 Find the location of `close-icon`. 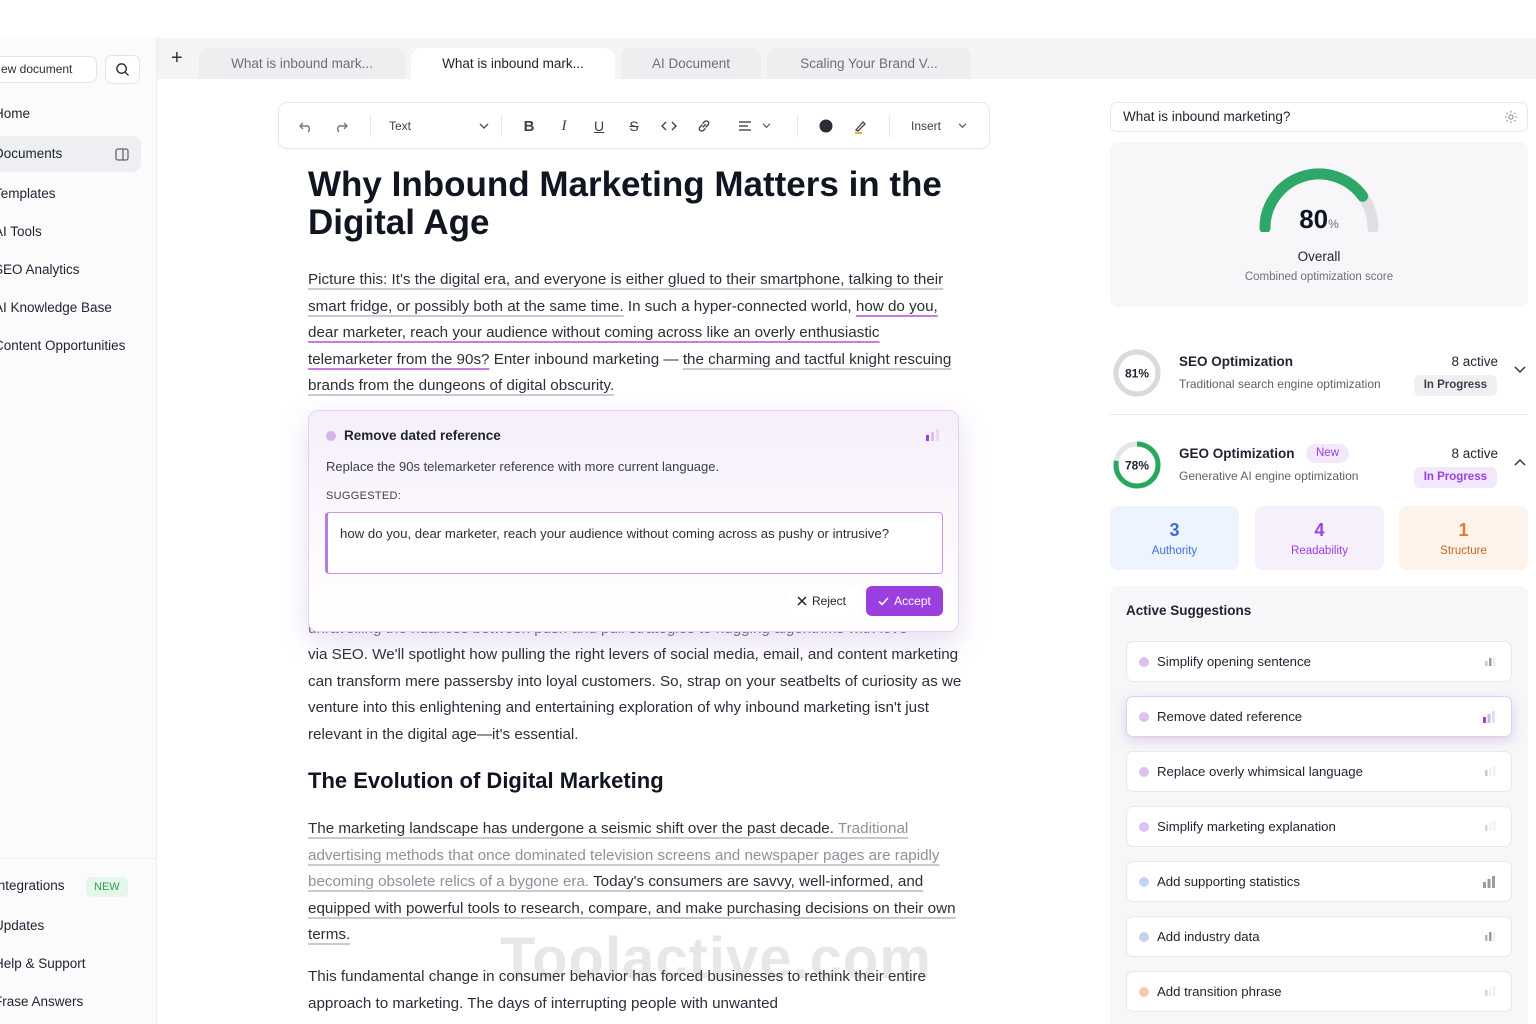

close-icon is located at coordinates (802, 601).